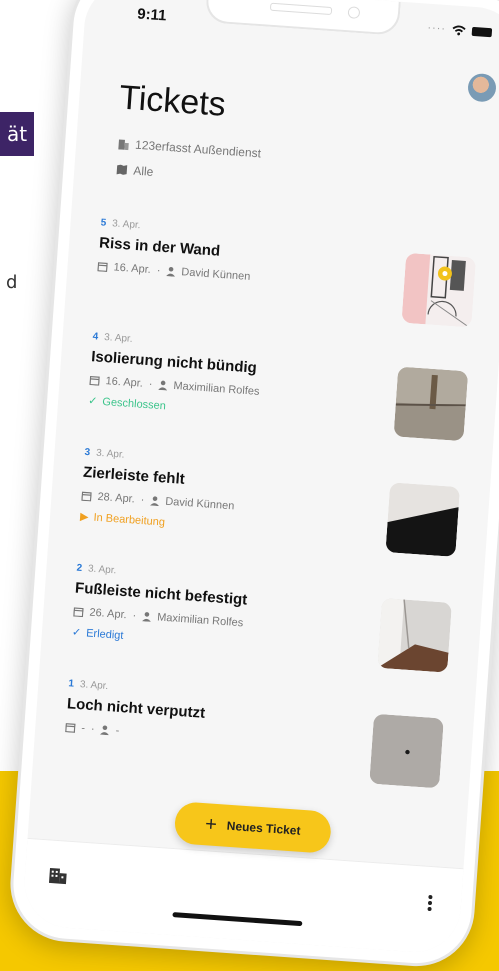 The image size is (499, 971). I want to click on office-button, so click(57, 878).